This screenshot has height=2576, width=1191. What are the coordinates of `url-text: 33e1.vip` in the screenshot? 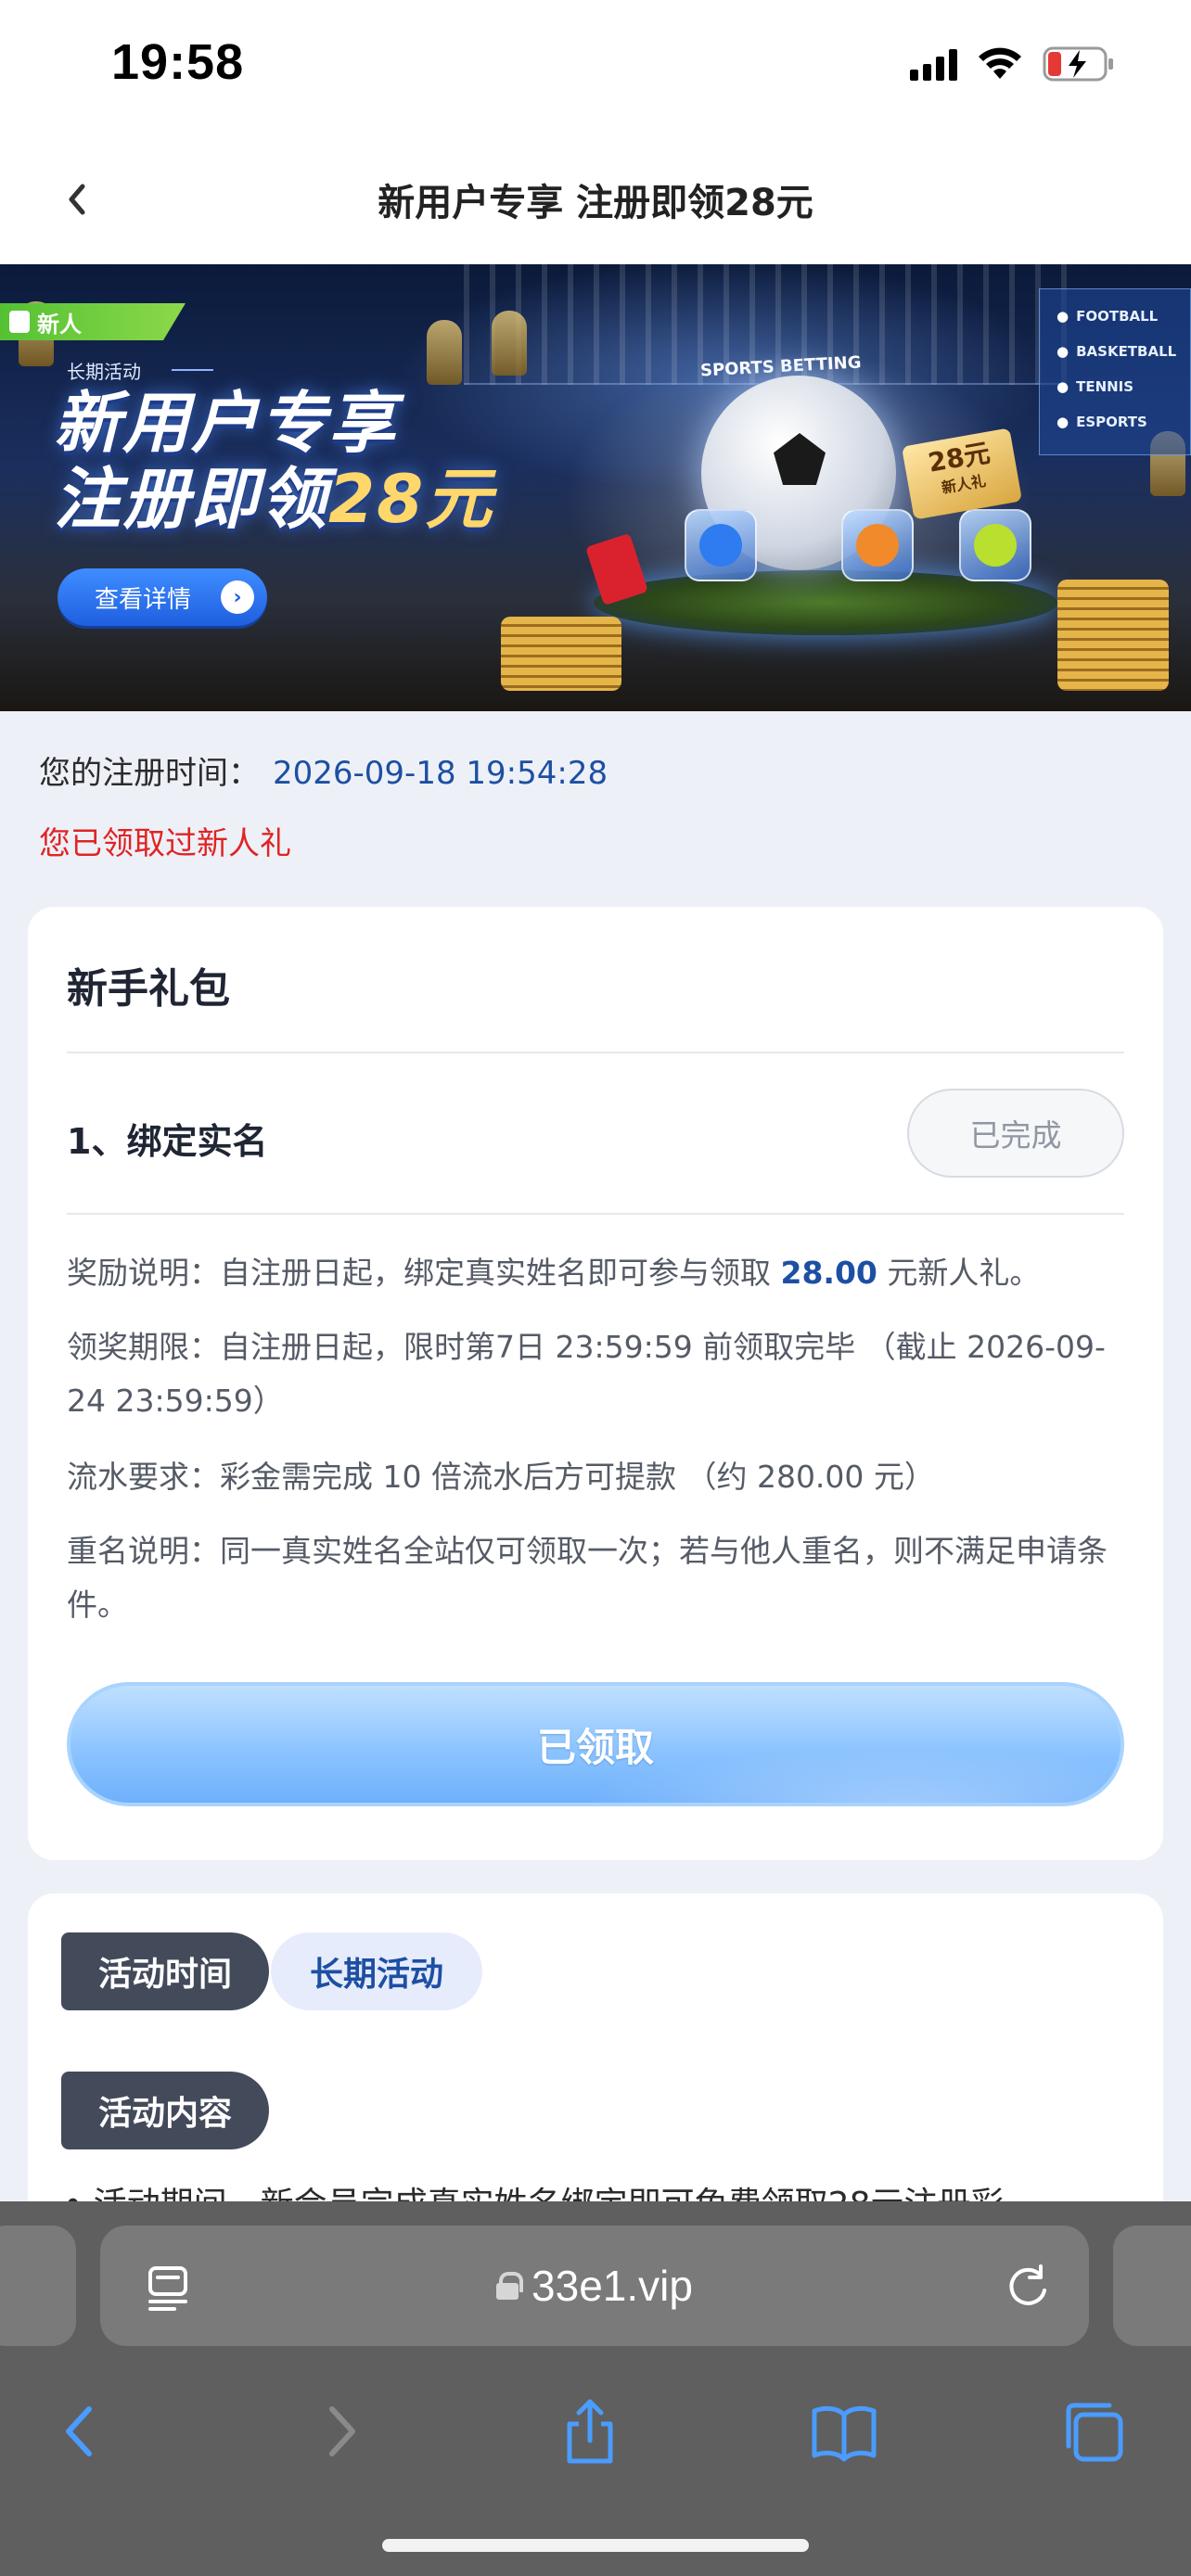 It's located at (612, 2286).